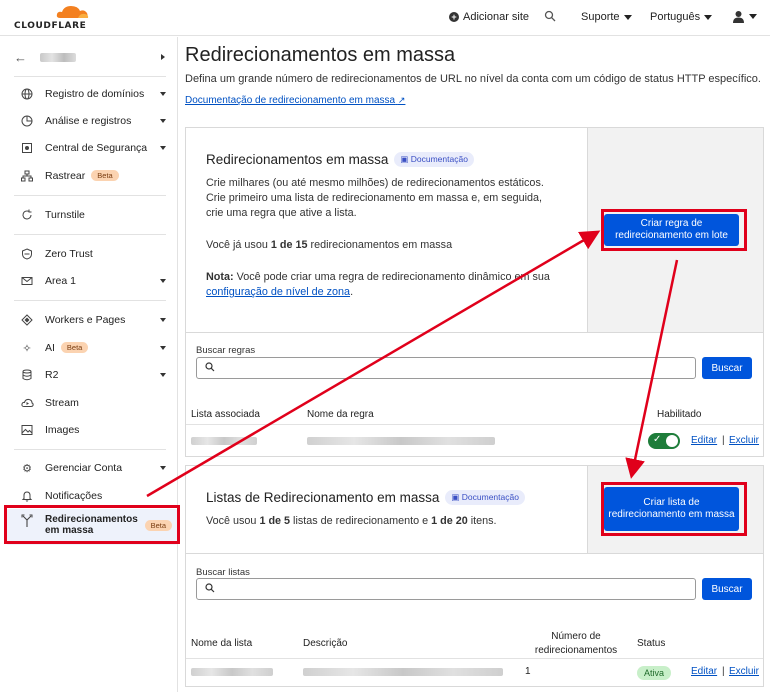 The height and width of the screenshot is (692, 770). Describe the element at coordinates (600, 17) in the screenshot. I see `support-label: Suporte` at that location.